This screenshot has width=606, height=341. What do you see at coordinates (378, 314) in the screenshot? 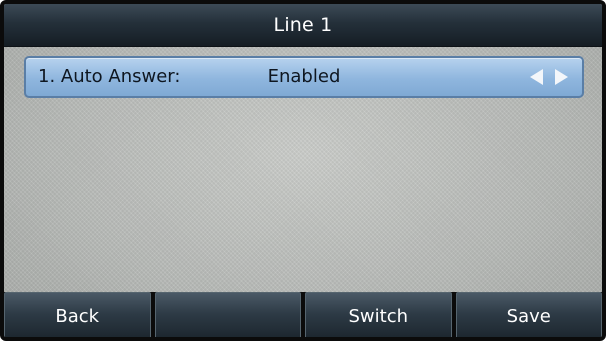
I see `switch-softkey: Switch` at bounding box center [378, 314].